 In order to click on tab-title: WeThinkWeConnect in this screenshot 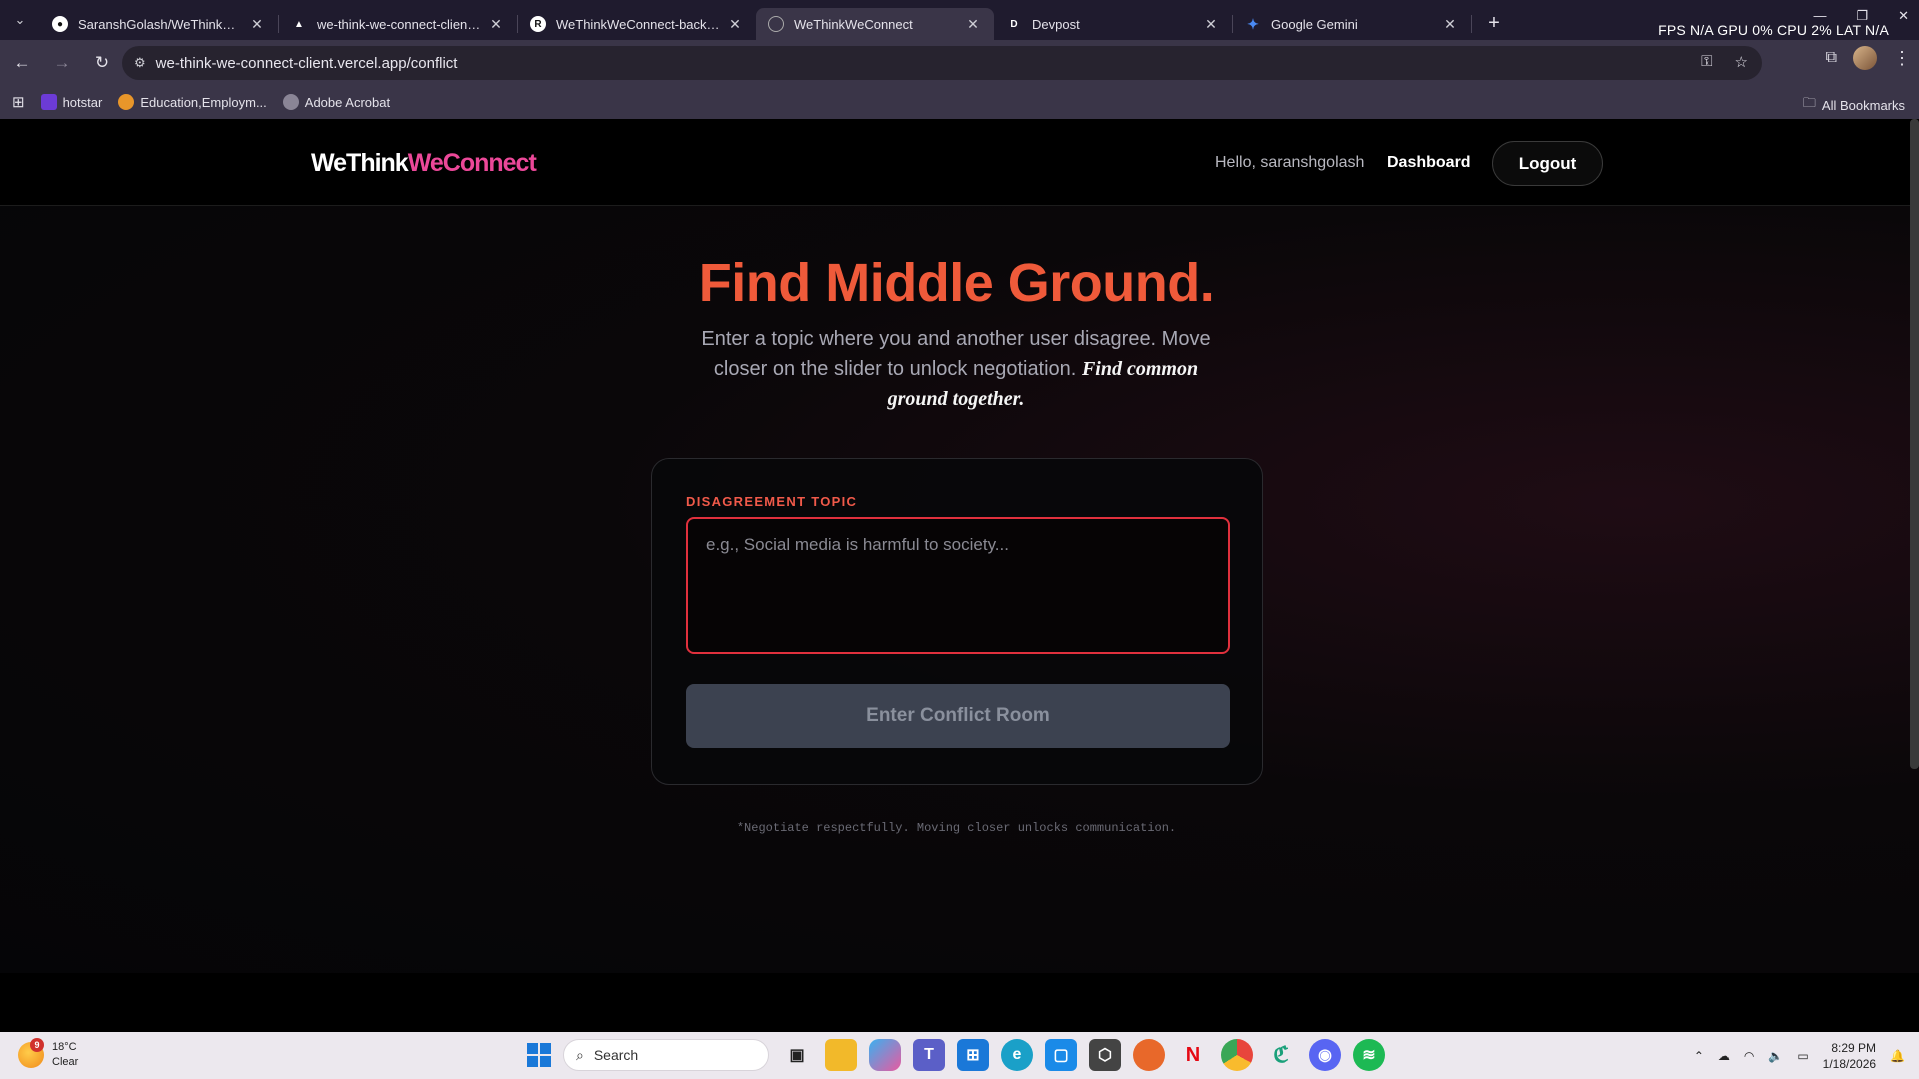, I will do `click(853, 24)`.